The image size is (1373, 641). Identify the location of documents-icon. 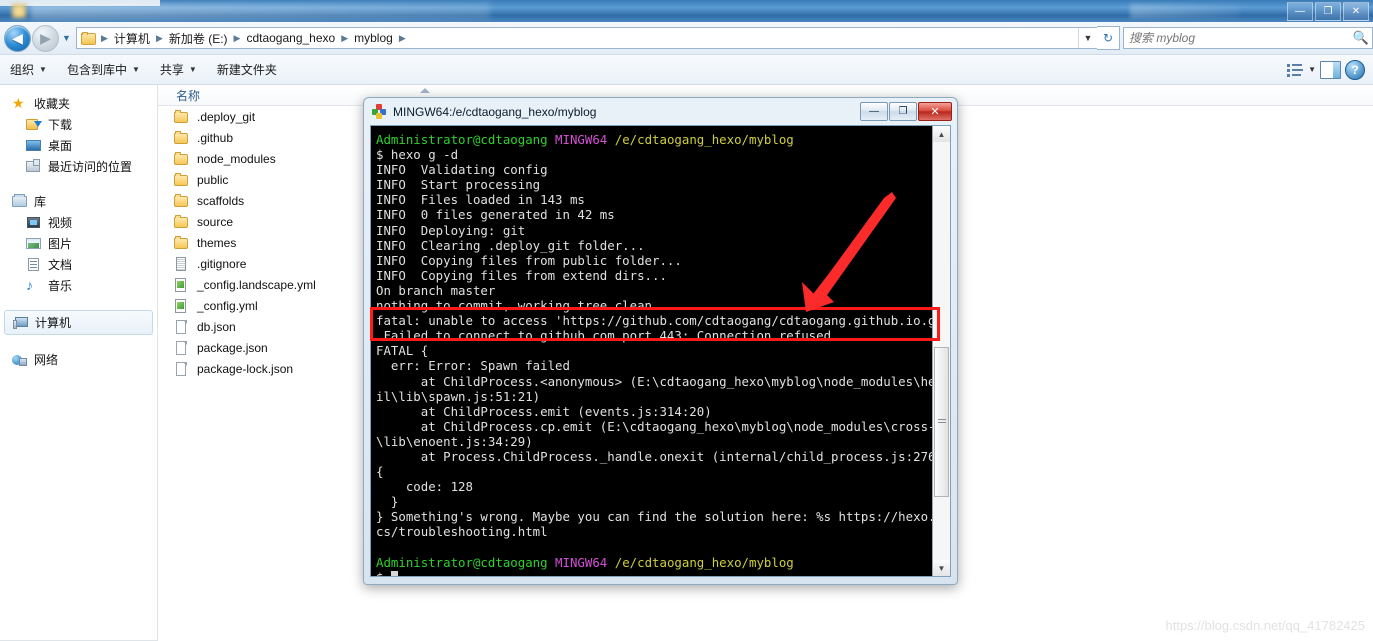
(34, 264).